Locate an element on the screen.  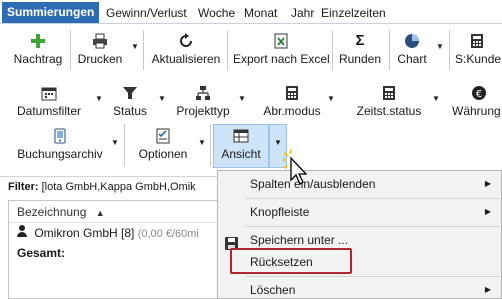
menu-item-label: Knopfleiste is located at coordinates (280, 212).